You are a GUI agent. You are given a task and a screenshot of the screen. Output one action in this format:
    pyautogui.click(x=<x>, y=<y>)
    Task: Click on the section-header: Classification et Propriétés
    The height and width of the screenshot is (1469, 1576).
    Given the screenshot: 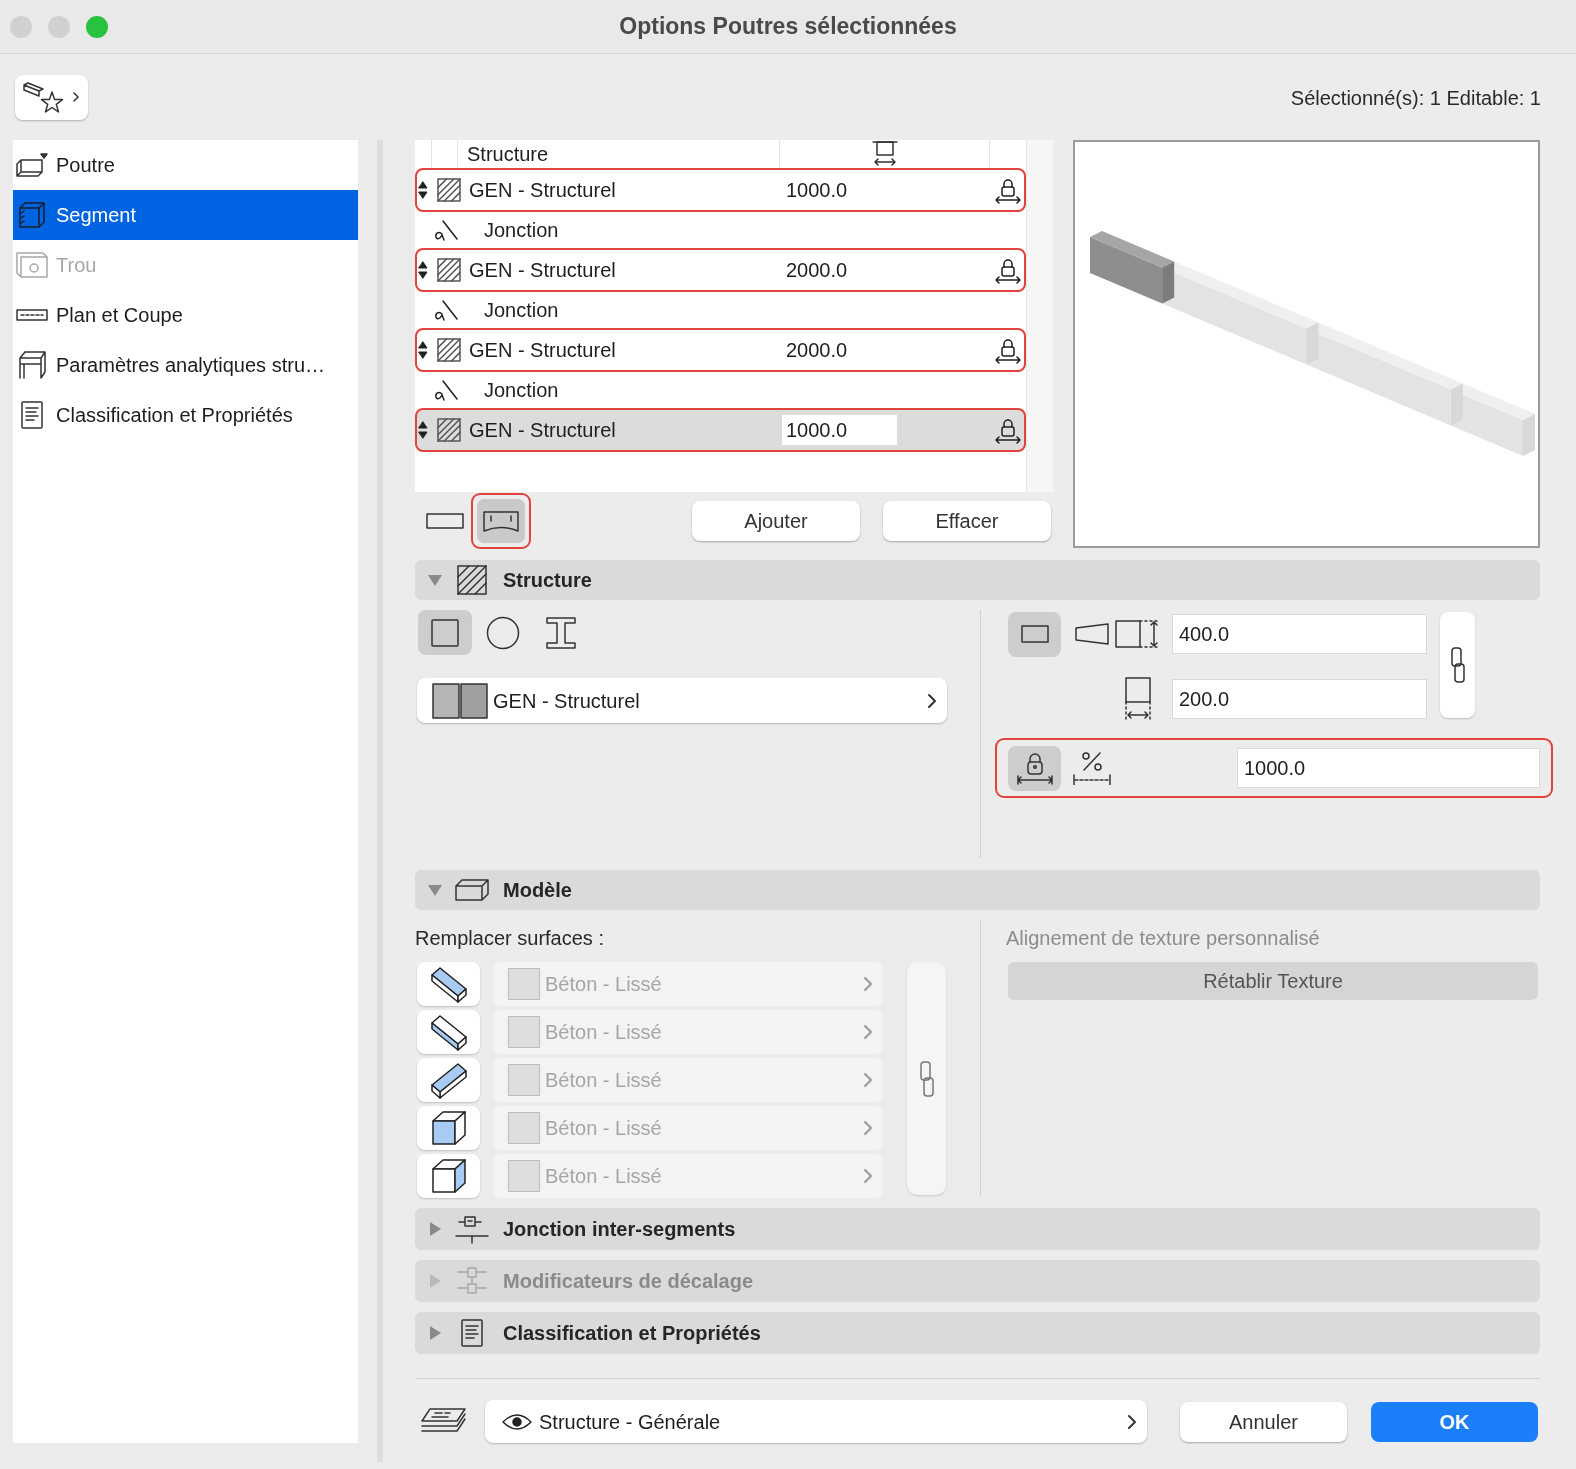 What is the action you would take?
    pyautogui.click(x=977, y=1333)
    